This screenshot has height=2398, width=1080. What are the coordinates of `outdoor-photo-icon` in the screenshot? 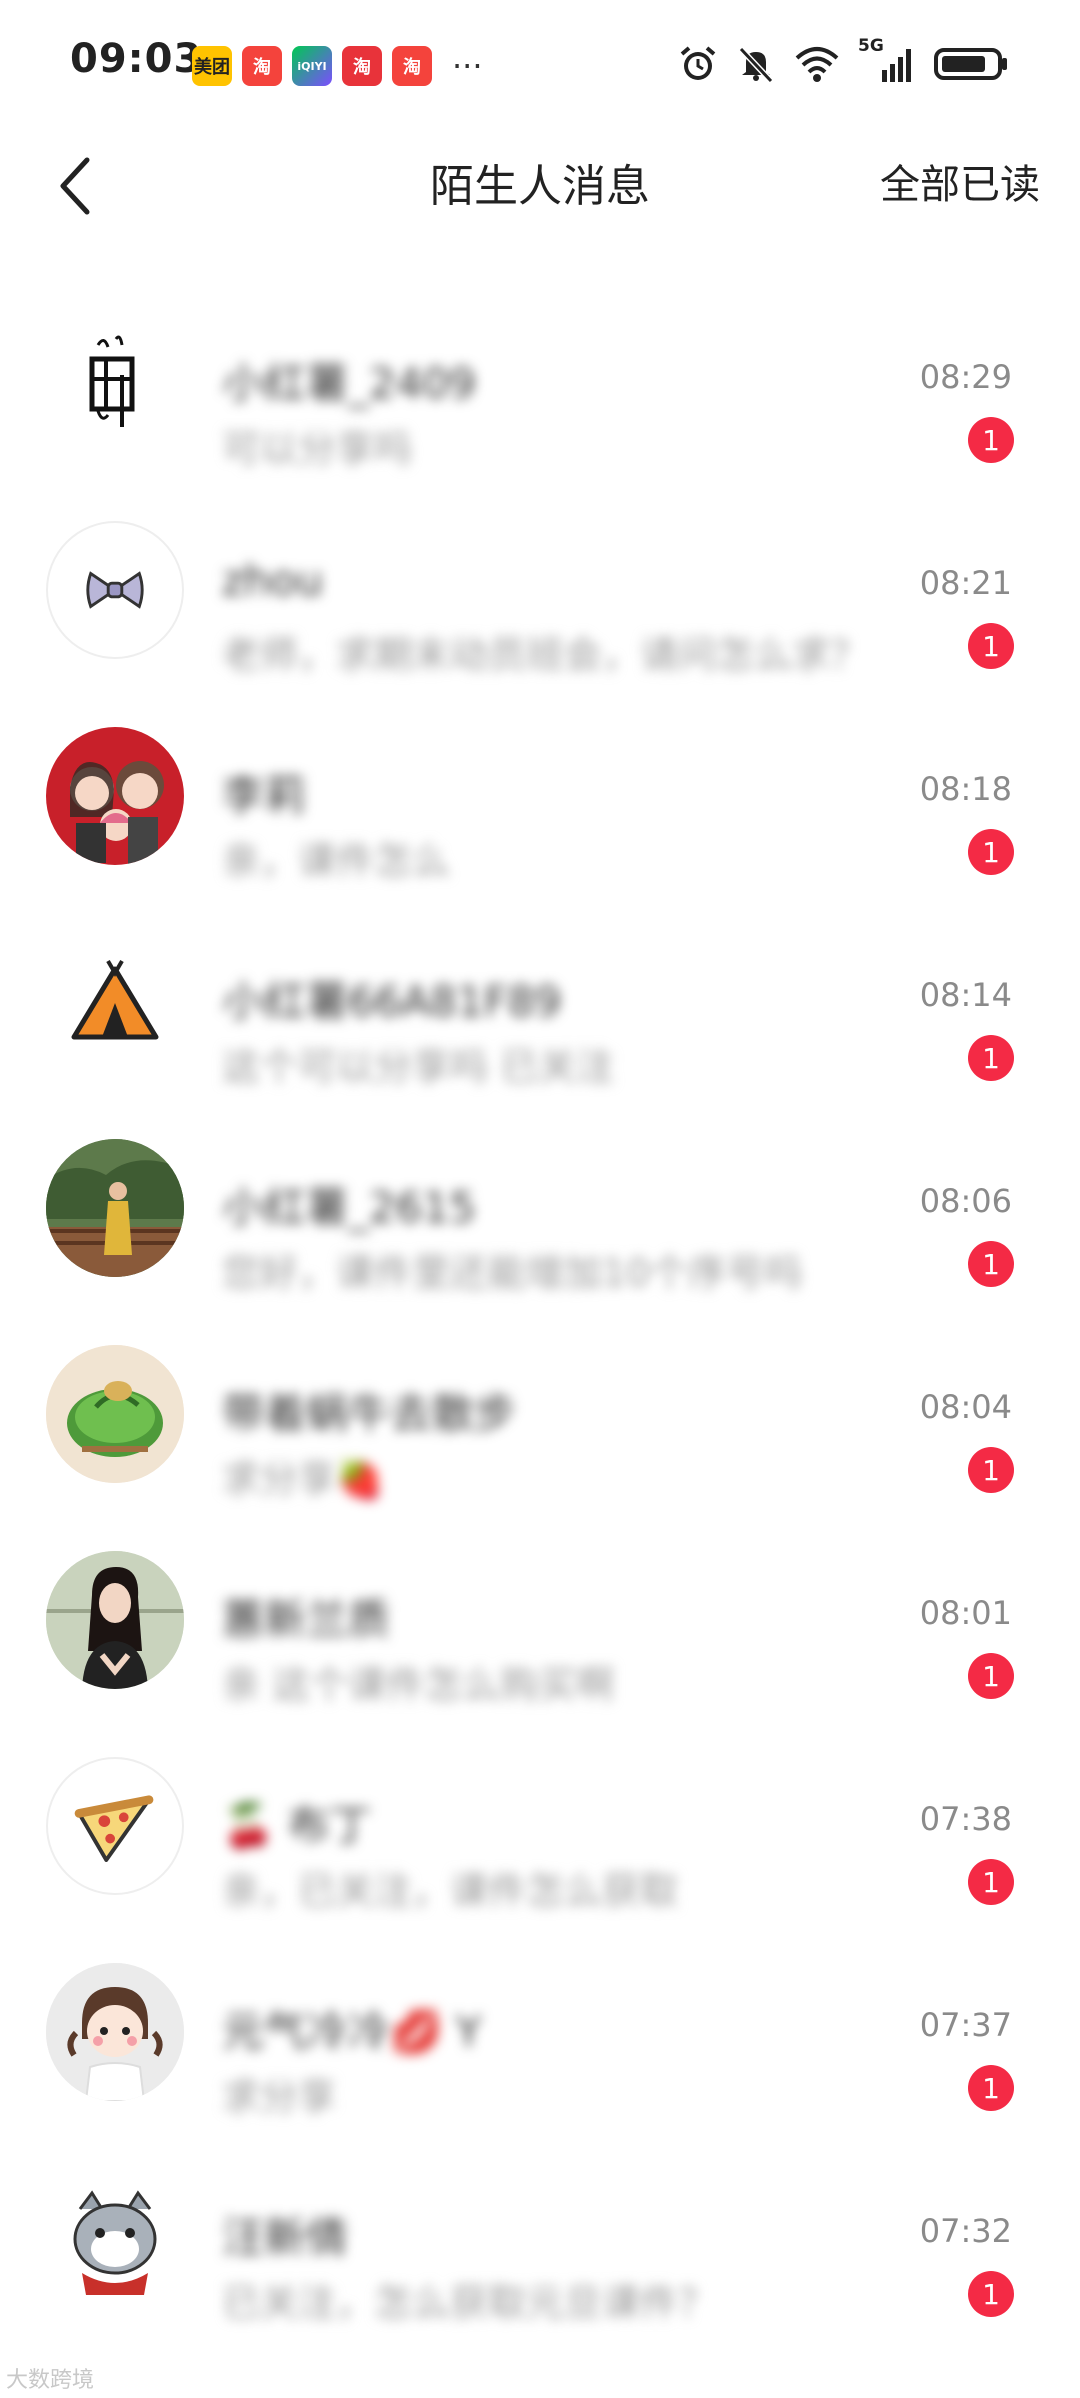 It's located at (115, 1208).